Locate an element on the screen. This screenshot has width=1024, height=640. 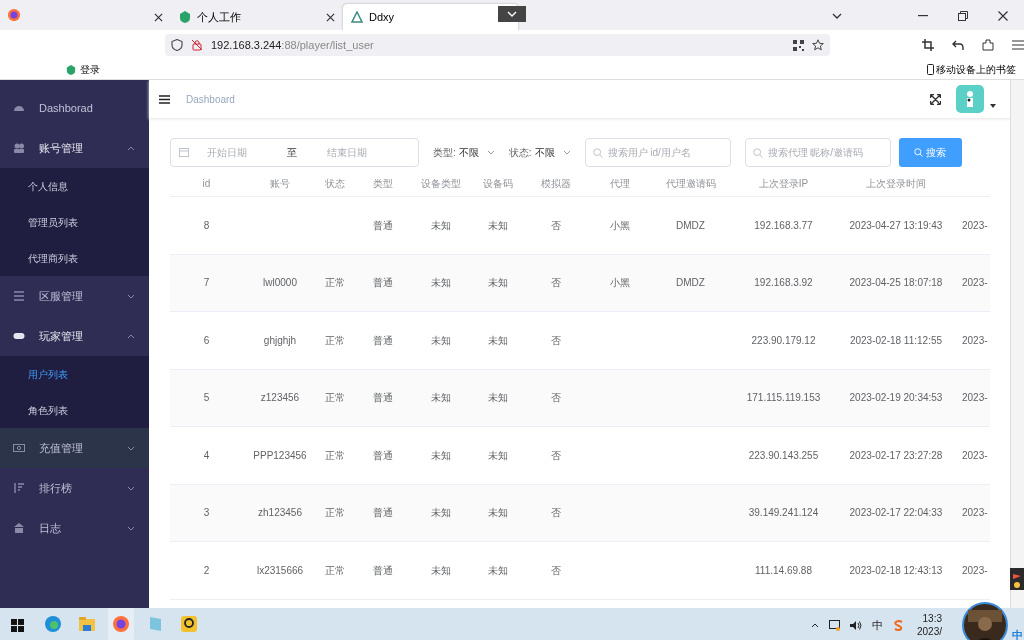
table-row: 3 zh123456 正常 普通 未知 未知 否 39.149.241.124 2023-02-17 22:04:33 2023- is located at coordinates (580, 513).